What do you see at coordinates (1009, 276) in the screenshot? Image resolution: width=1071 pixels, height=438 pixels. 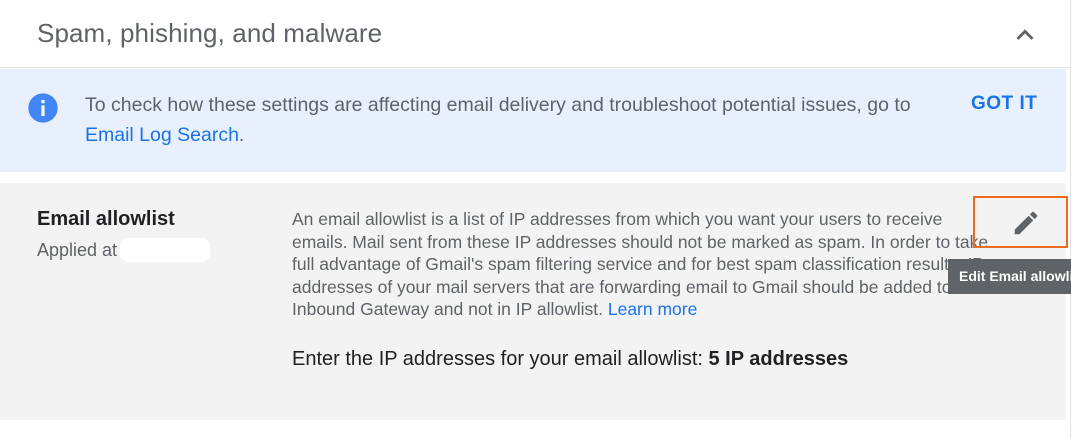 I see `edit-tooltip: Edit Email allowlist` at bounding box center [1009, 276].